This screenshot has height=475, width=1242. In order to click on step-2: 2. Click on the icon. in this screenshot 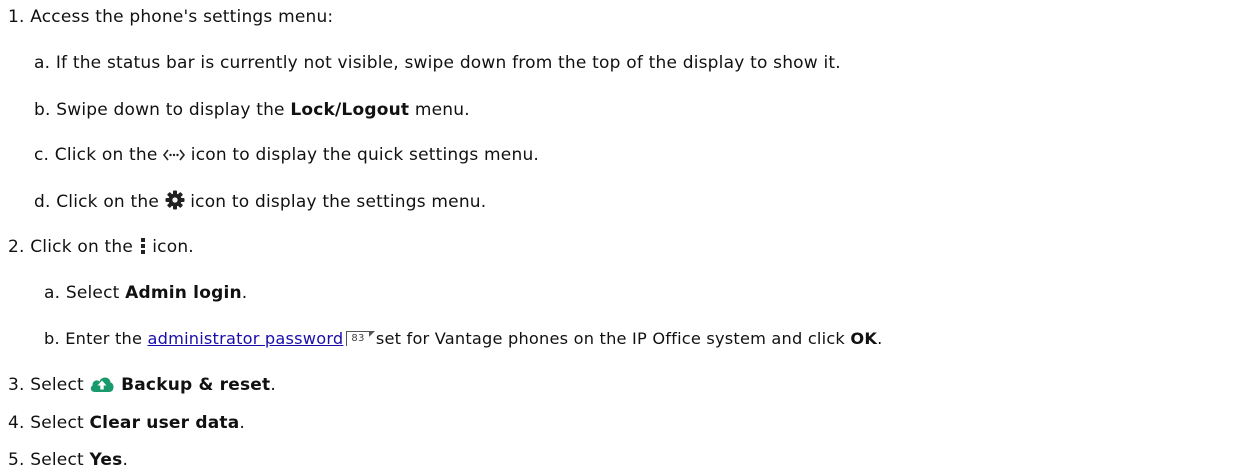, I will do `click(101, 247)`.